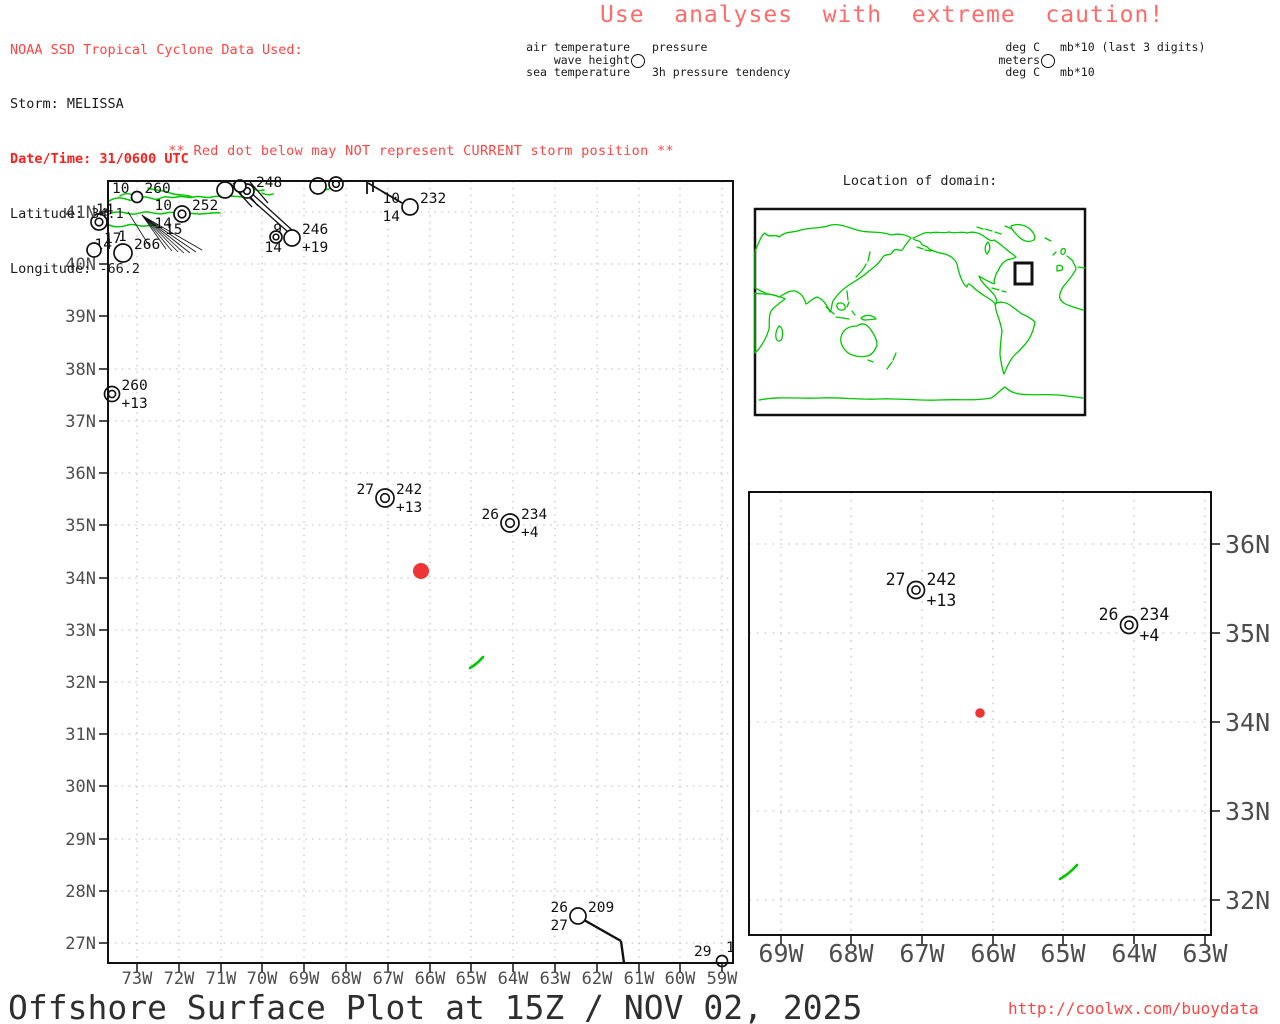 Image resolution: width=1280 pixels, height=1024 pixels. What do you see at coordinates (722, 979) in the screenshot?
I see `lon-label: 59W` at bounding box center [722, 979].